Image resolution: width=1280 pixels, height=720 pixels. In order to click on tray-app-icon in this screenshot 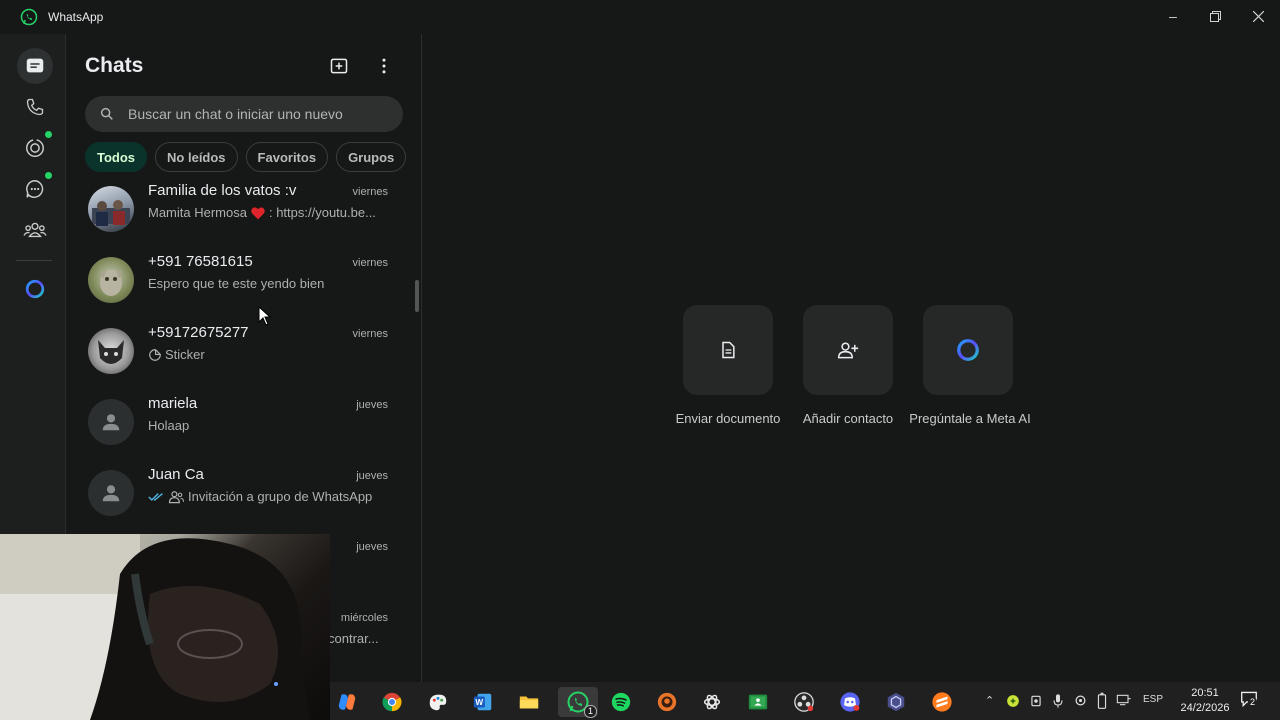, I will do `click(1013, 701)`.